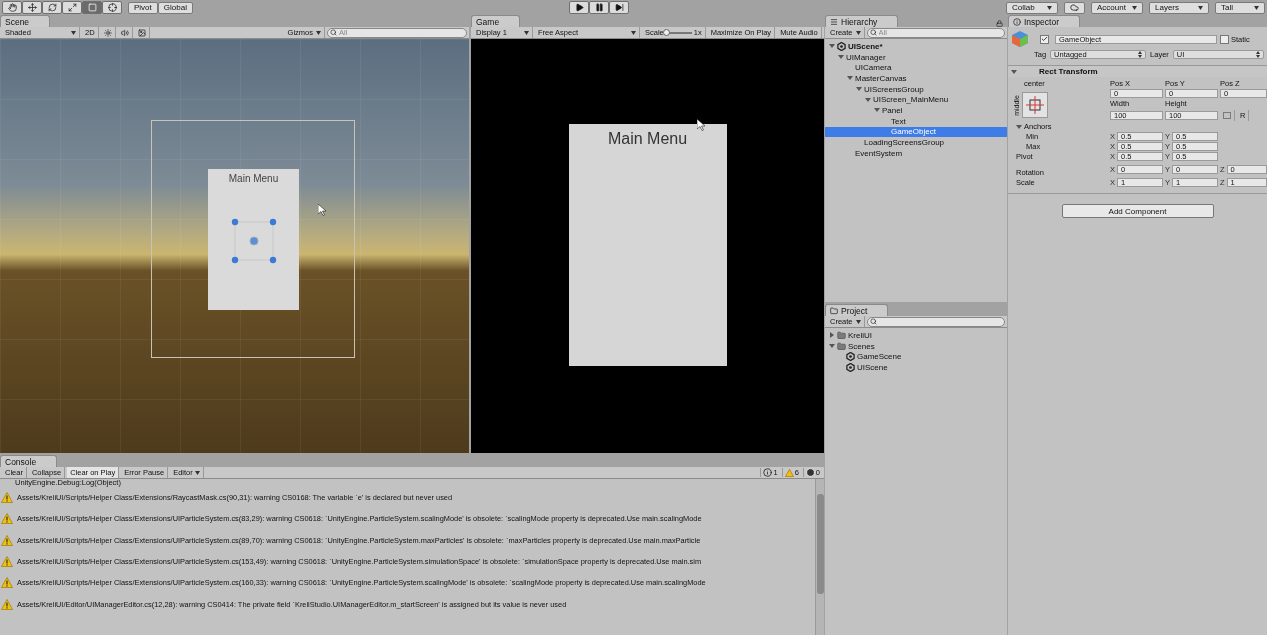  I want to click on tree-item: UIManager, so click(916, 57).